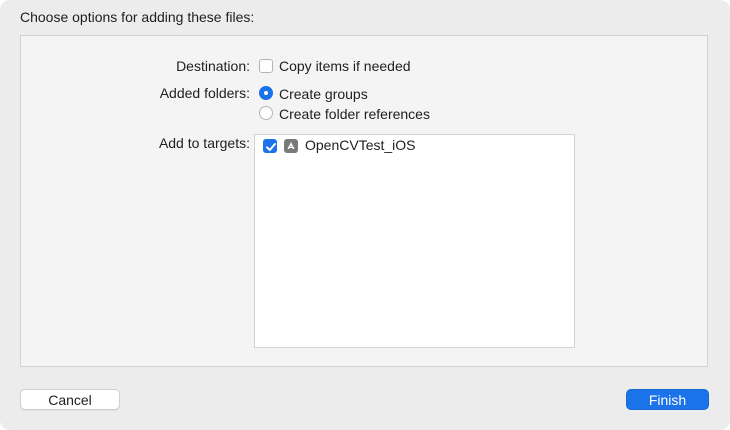  I want to click on checkmark-icon, so click(271, 147).